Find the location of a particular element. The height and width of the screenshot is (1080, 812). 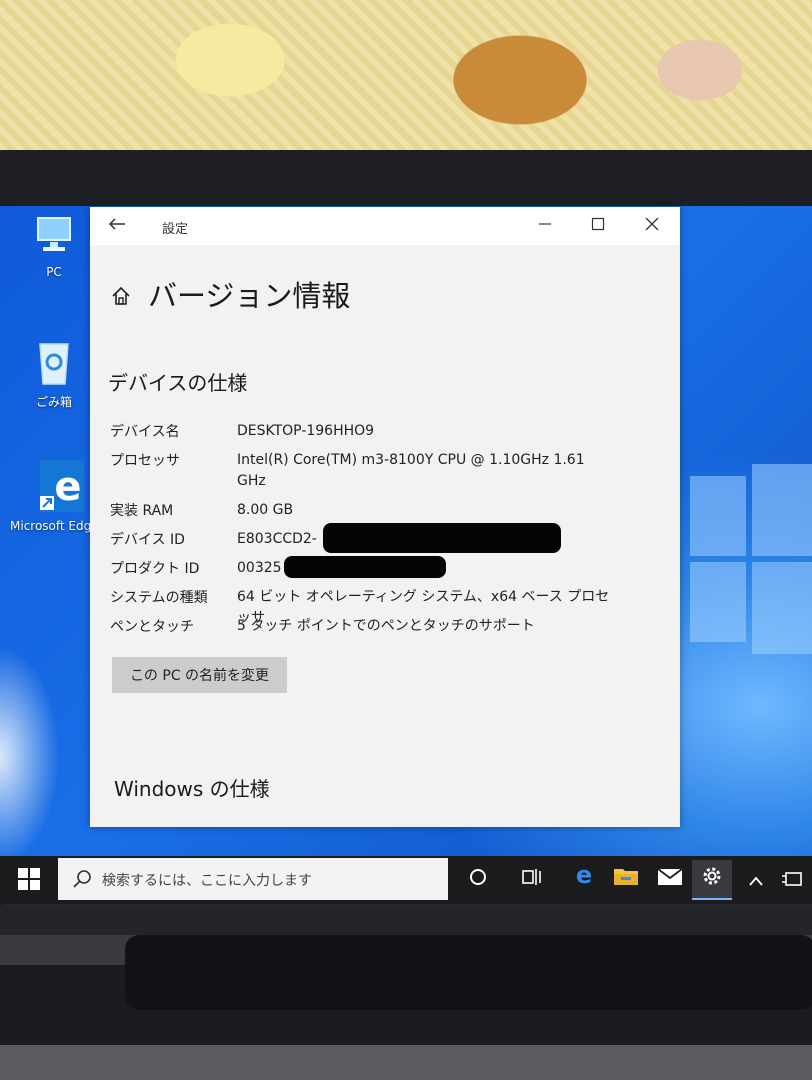

task-view-icon is located at coordinates (531, 877).